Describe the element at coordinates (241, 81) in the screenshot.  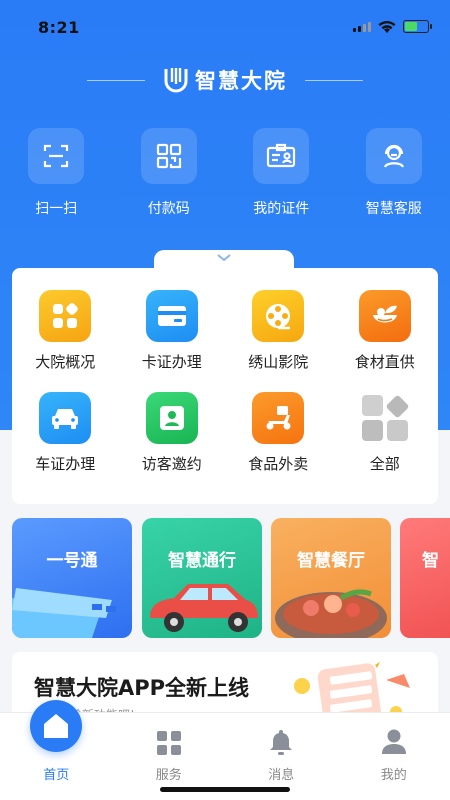
I see `app-title: 智慧大院` at that location.